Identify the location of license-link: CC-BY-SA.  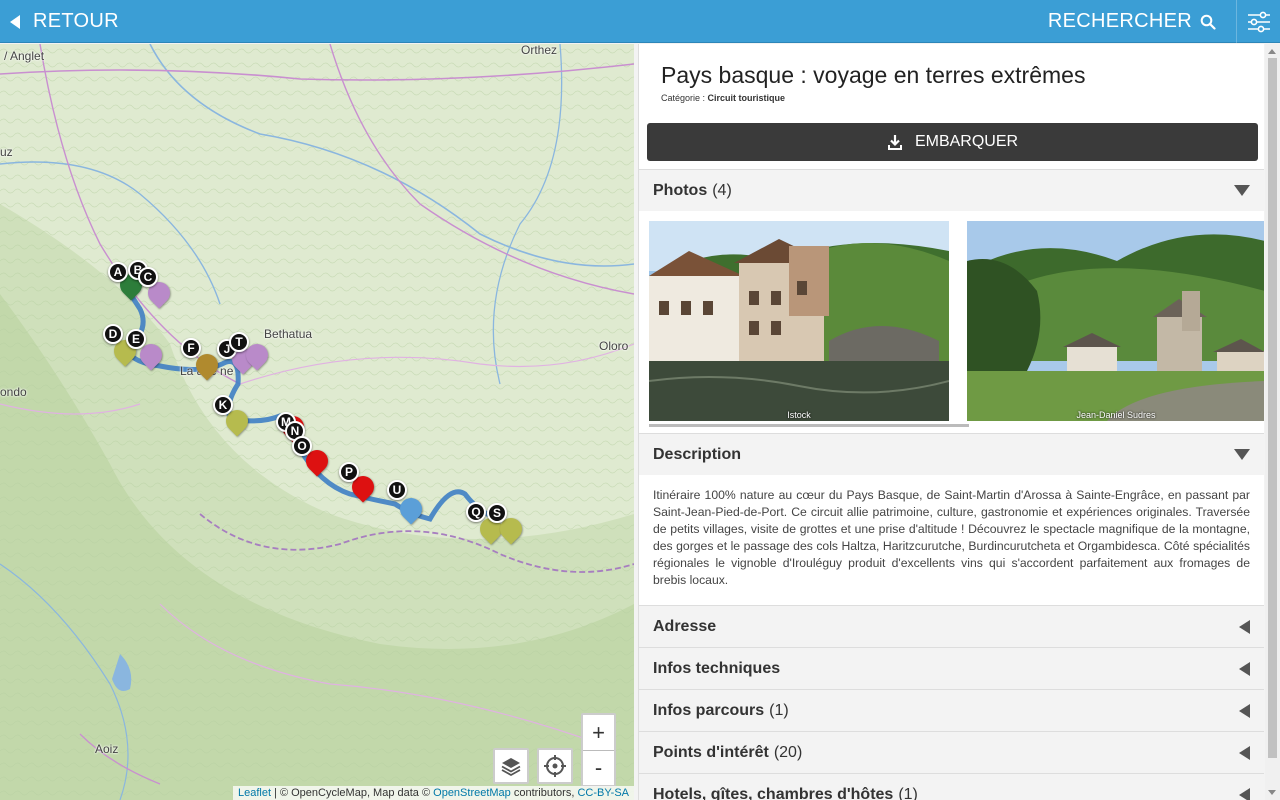
(603, 793).